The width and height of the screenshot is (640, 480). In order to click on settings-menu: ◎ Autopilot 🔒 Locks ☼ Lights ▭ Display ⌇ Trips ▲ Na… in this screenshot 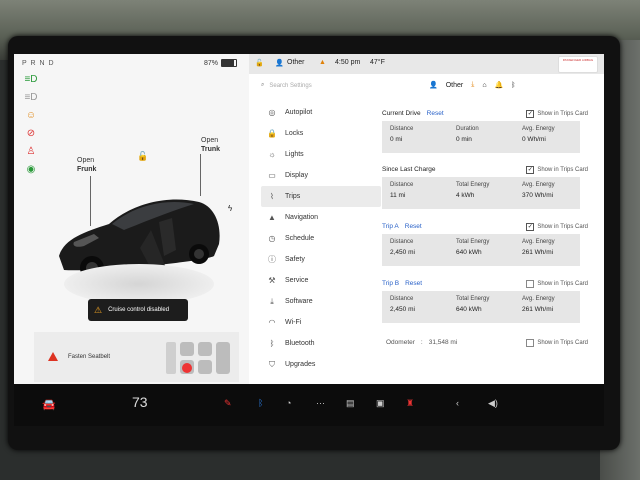, I will do `click(321, 238)`.